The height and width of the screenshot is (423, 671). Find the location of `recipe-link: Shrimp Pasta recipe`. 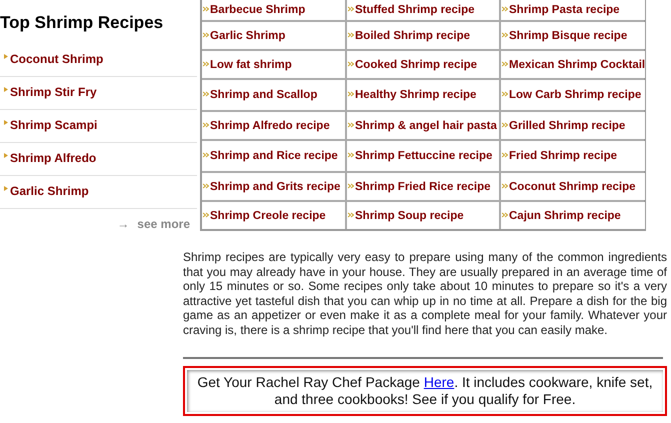

recipe-link: Shrimp Pasta recipe is located at coordinates (573, 10).